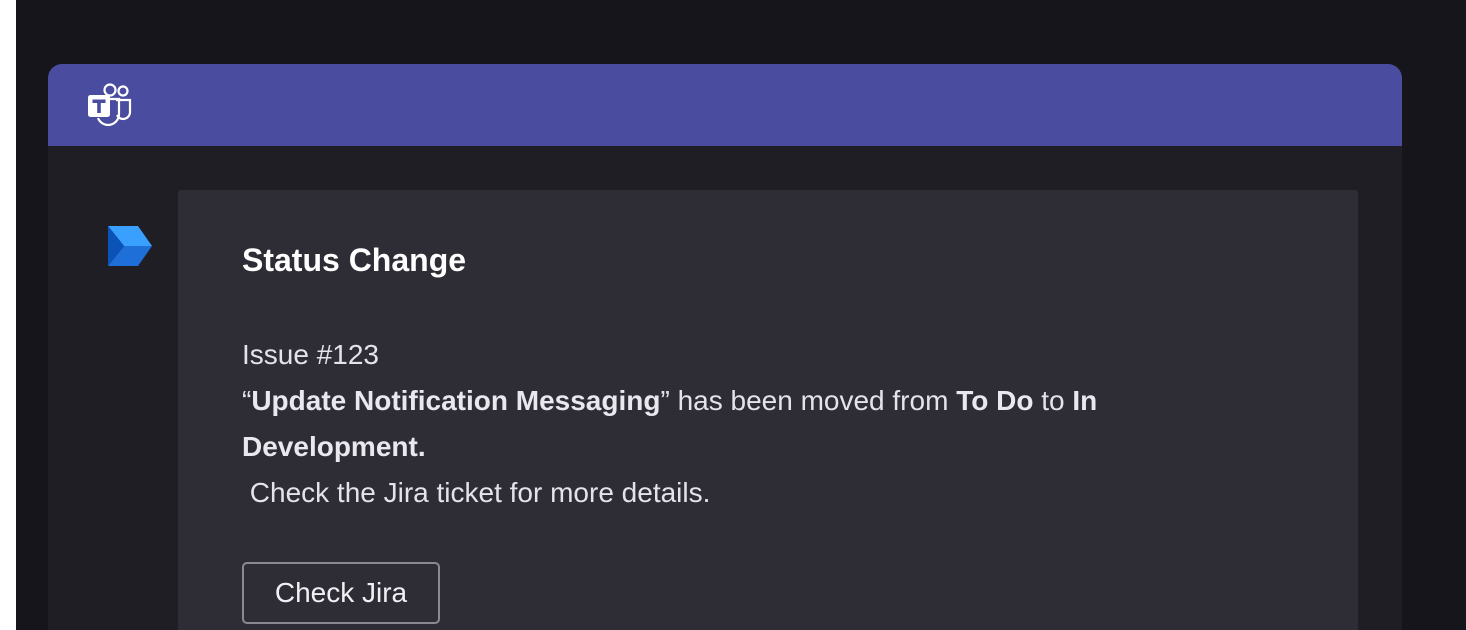 This screenshot has width=1466, height=630. I want to click on to-status-end: Development., so click(334, 446).